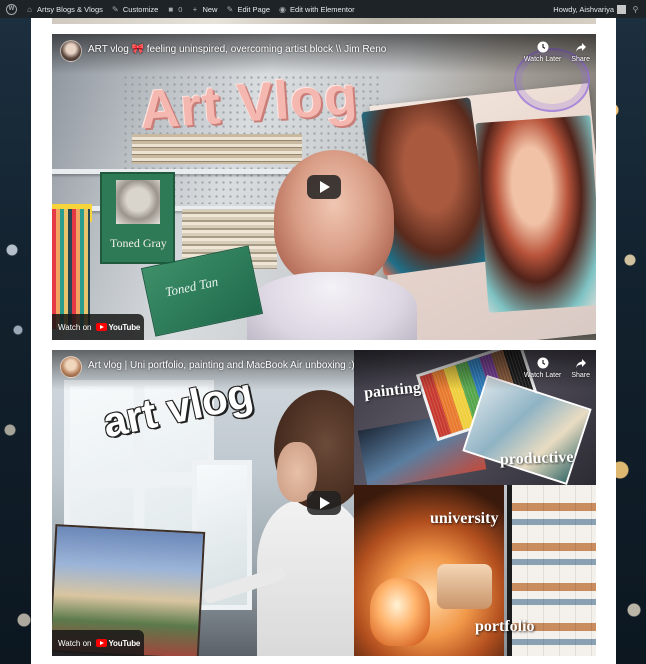 The height and width of the screenshot is (664, 646). I want to click on edit-page-label: Edit Page, so click(254, 9).